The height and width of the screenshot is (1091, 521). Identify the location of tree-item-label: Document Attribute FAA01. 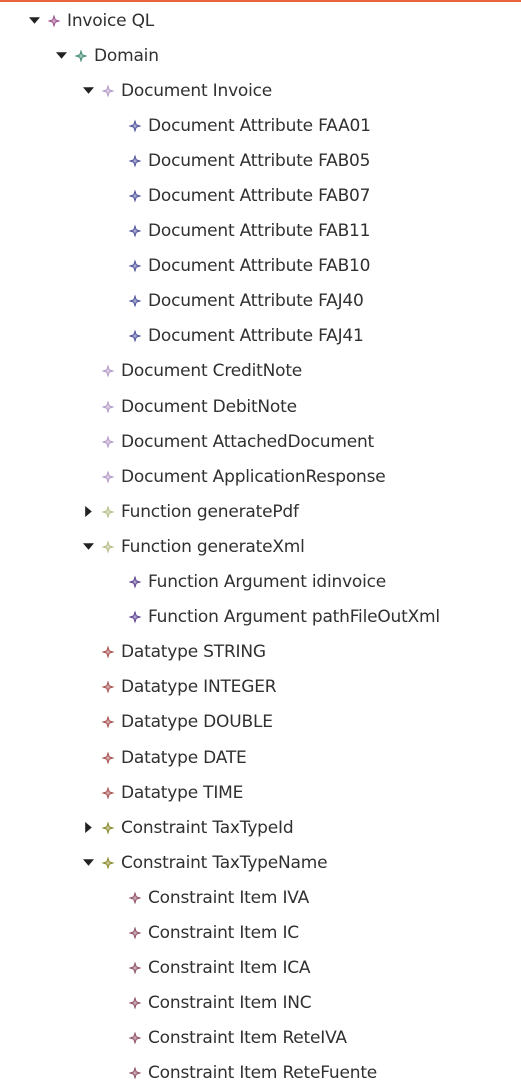
(259, 125).